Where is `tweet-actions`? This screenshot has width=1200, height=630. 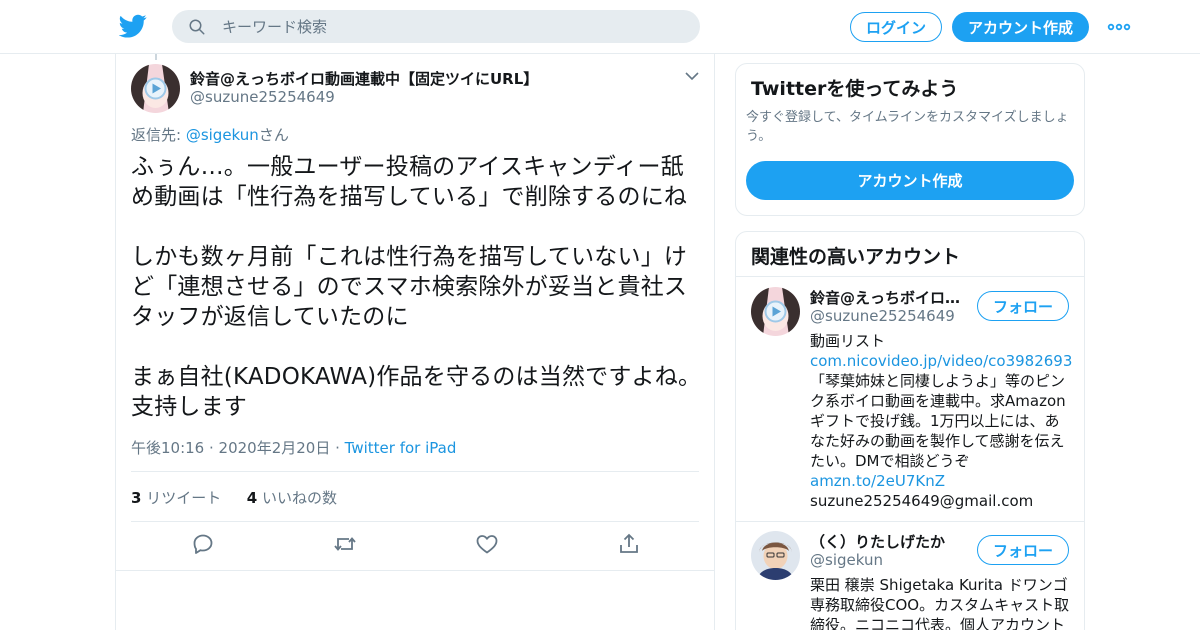
tweet-actions is located at coordinates (415, 552).